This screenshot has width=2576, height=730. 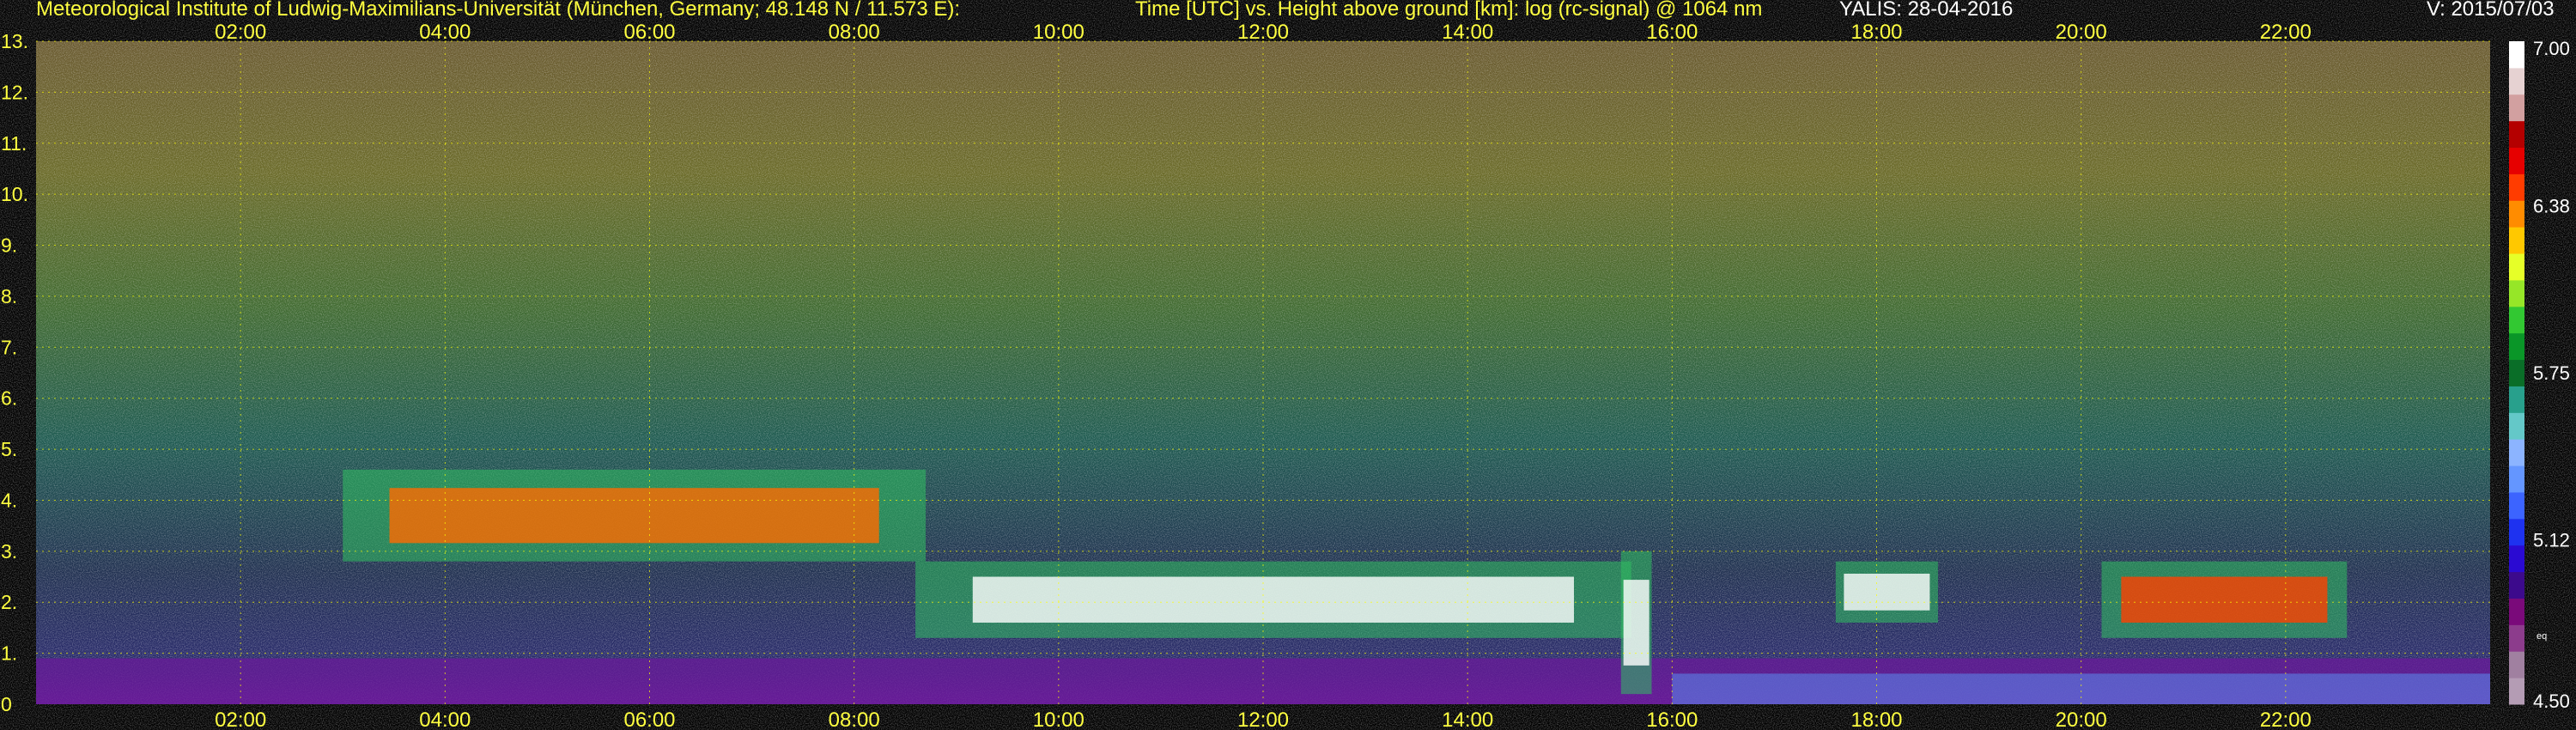 I want to click on y-tick-label: 9., so click(x=9, y=245).